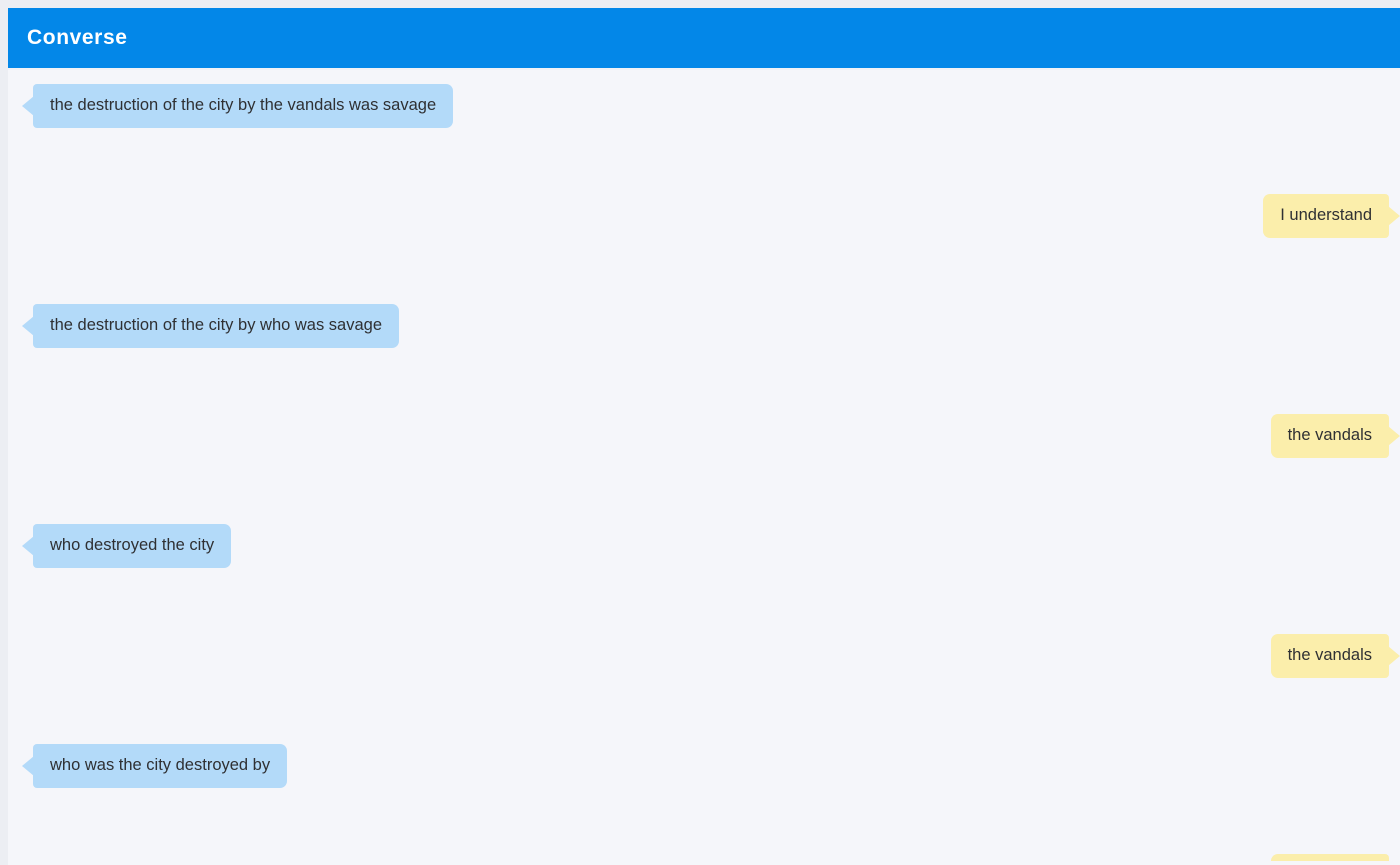  Describe the element at coordinates (704, 579) in the screenshot. I see `message-row: who destroyed the city` at that location.